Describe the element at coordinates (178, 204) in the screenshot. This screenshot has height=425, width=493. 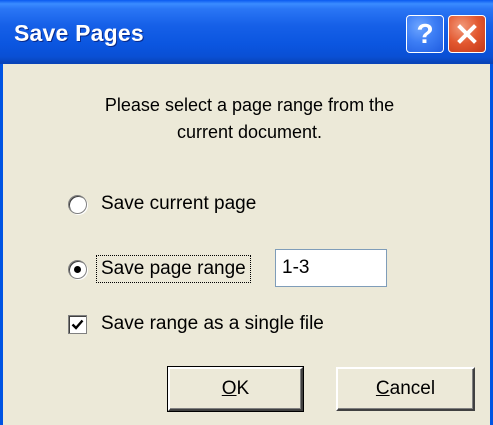
I see `save-current-page-label: Save current page` at that location.